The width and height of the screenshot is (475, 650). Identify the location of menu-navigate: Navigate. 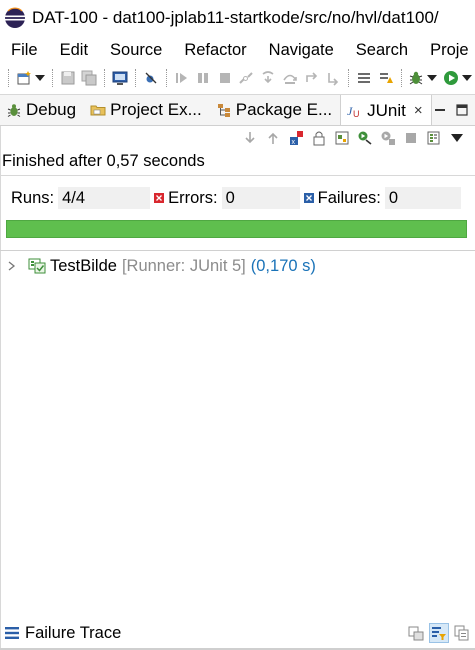
(301, 50).